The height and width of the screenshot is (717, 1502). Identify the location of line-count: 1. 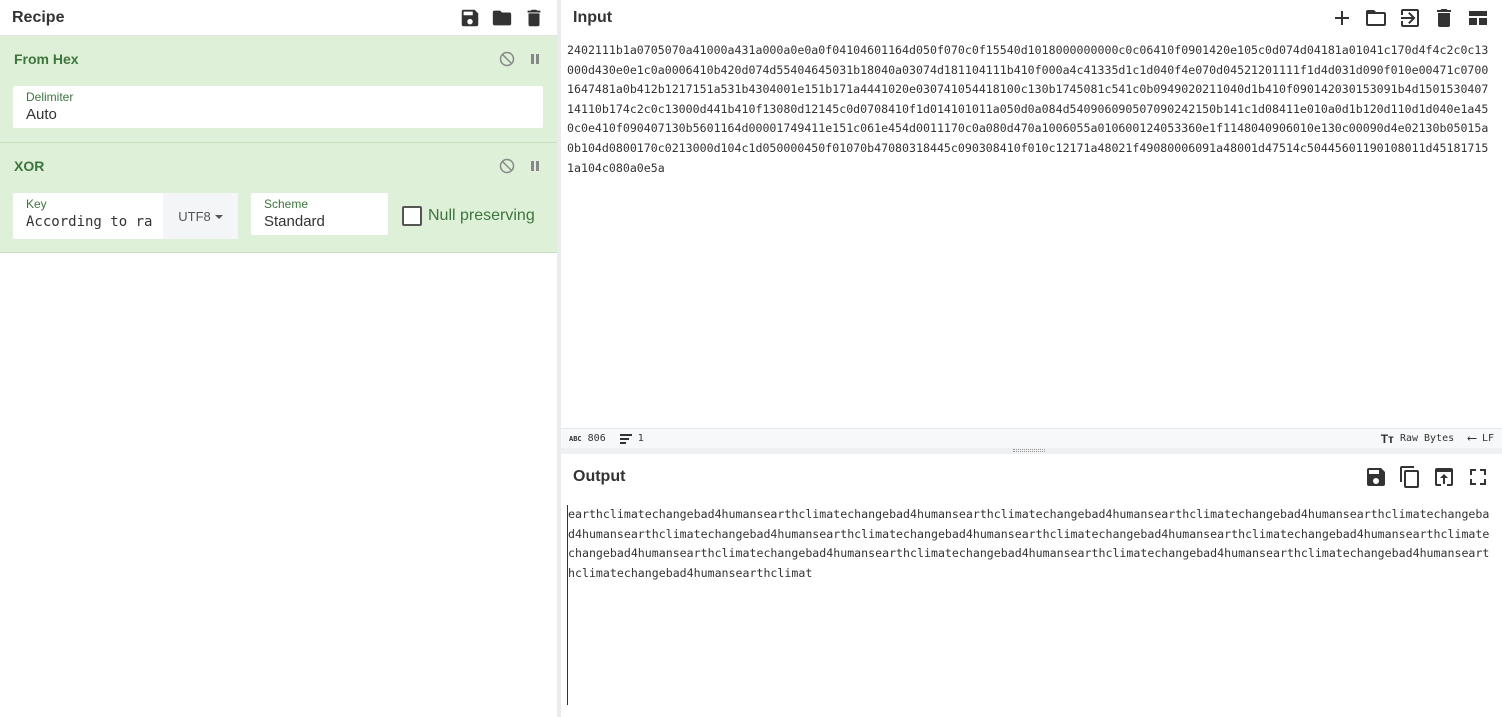
(631, 438).